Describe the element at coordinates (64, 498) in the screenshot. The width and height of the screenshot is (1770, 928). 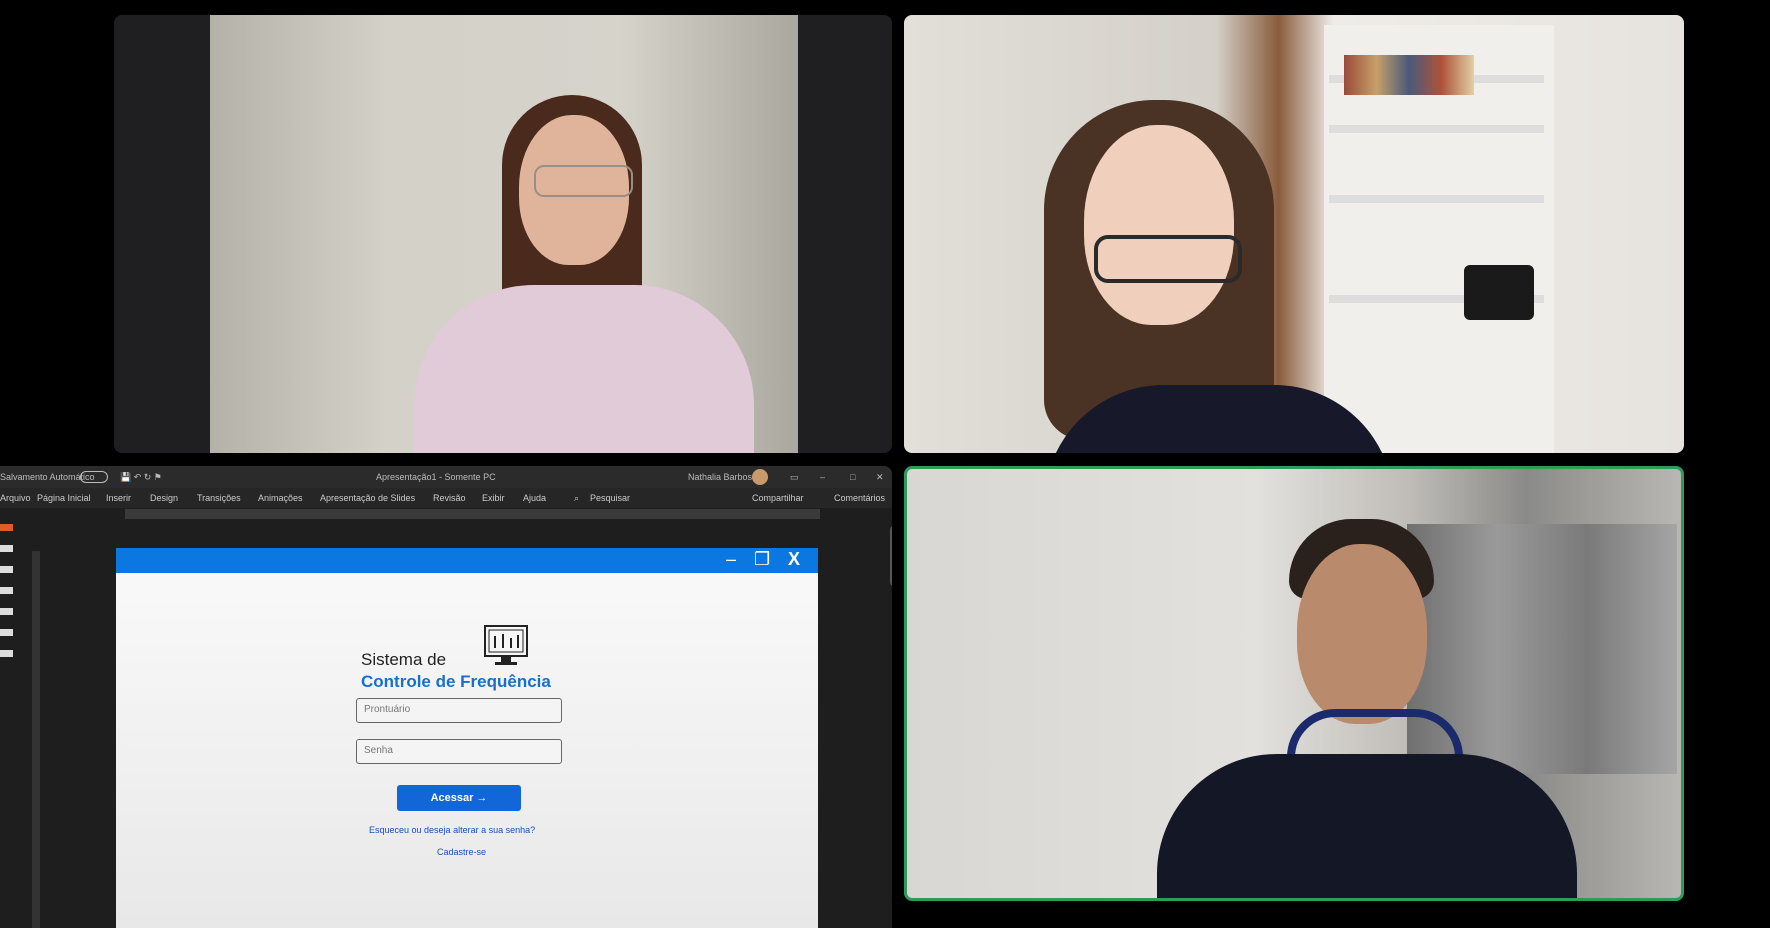
I see `menu-item-pagina-inicial: Página Inicial` at that location.